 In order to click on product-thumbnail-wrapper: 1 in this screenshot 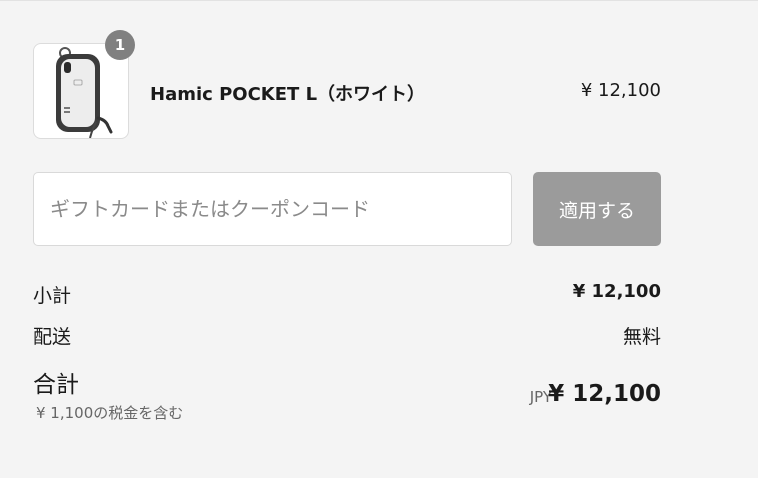, I will do `click(84, 84)`.